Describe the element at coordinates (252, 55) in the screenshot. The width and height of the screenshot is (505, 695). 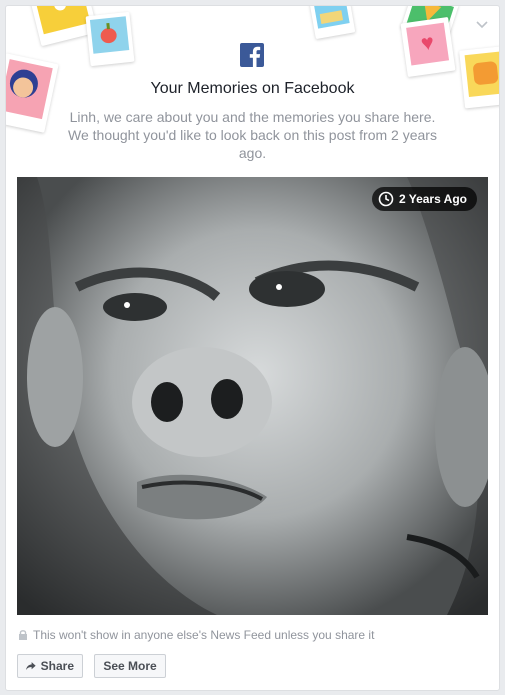
I see `facebook-logo-icon` at that location.